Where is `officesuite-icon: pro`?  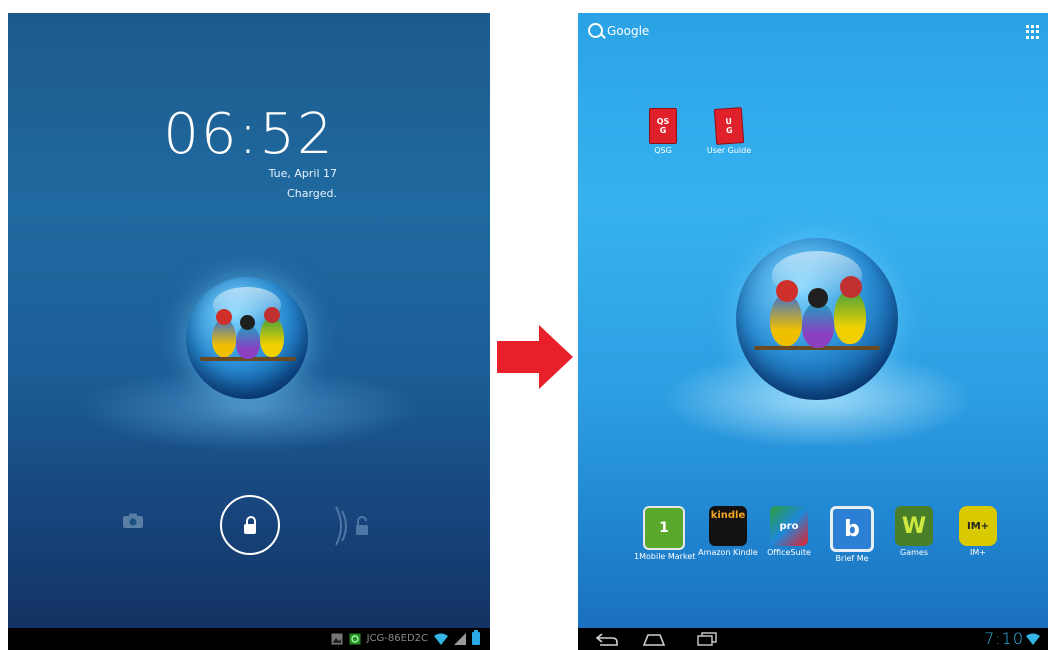 officesuite-icon: pro is located at coordinates (789, 526).